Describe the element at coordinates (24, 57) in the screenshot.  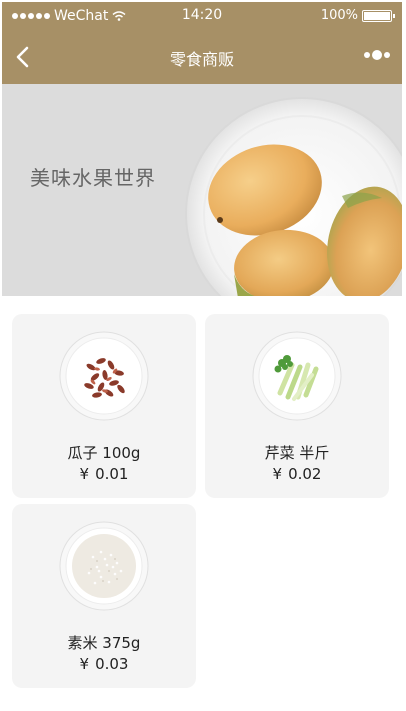
I see `chevron-left-icon` at that location.